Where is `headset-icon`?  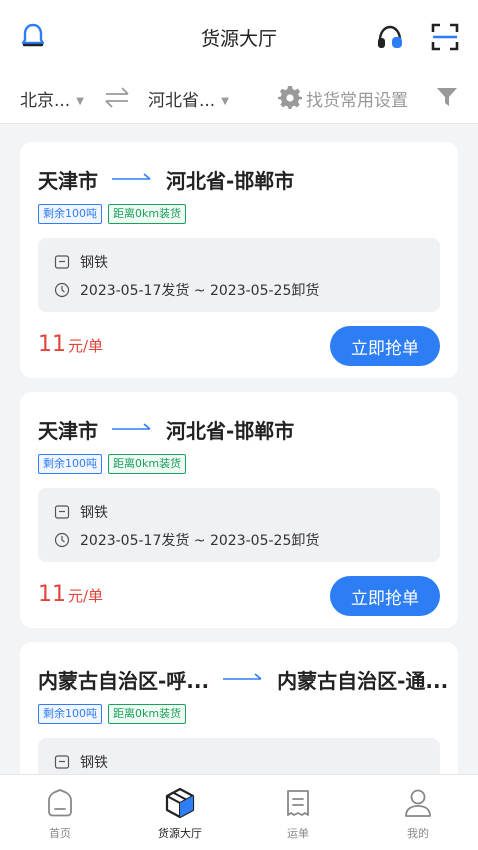
headset-icon is located at coordinates (390, 37).